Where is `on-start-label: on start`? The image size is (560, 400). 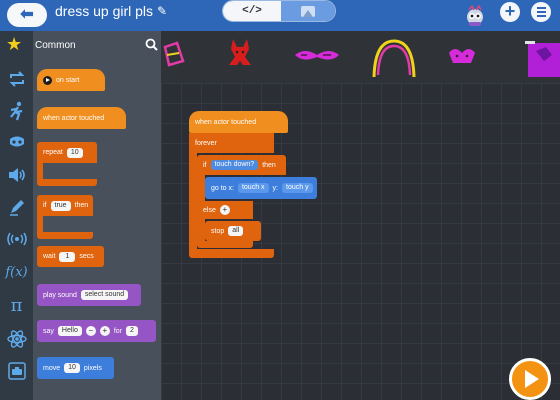 on-start-label: on start is located at coordinates (68, 80).